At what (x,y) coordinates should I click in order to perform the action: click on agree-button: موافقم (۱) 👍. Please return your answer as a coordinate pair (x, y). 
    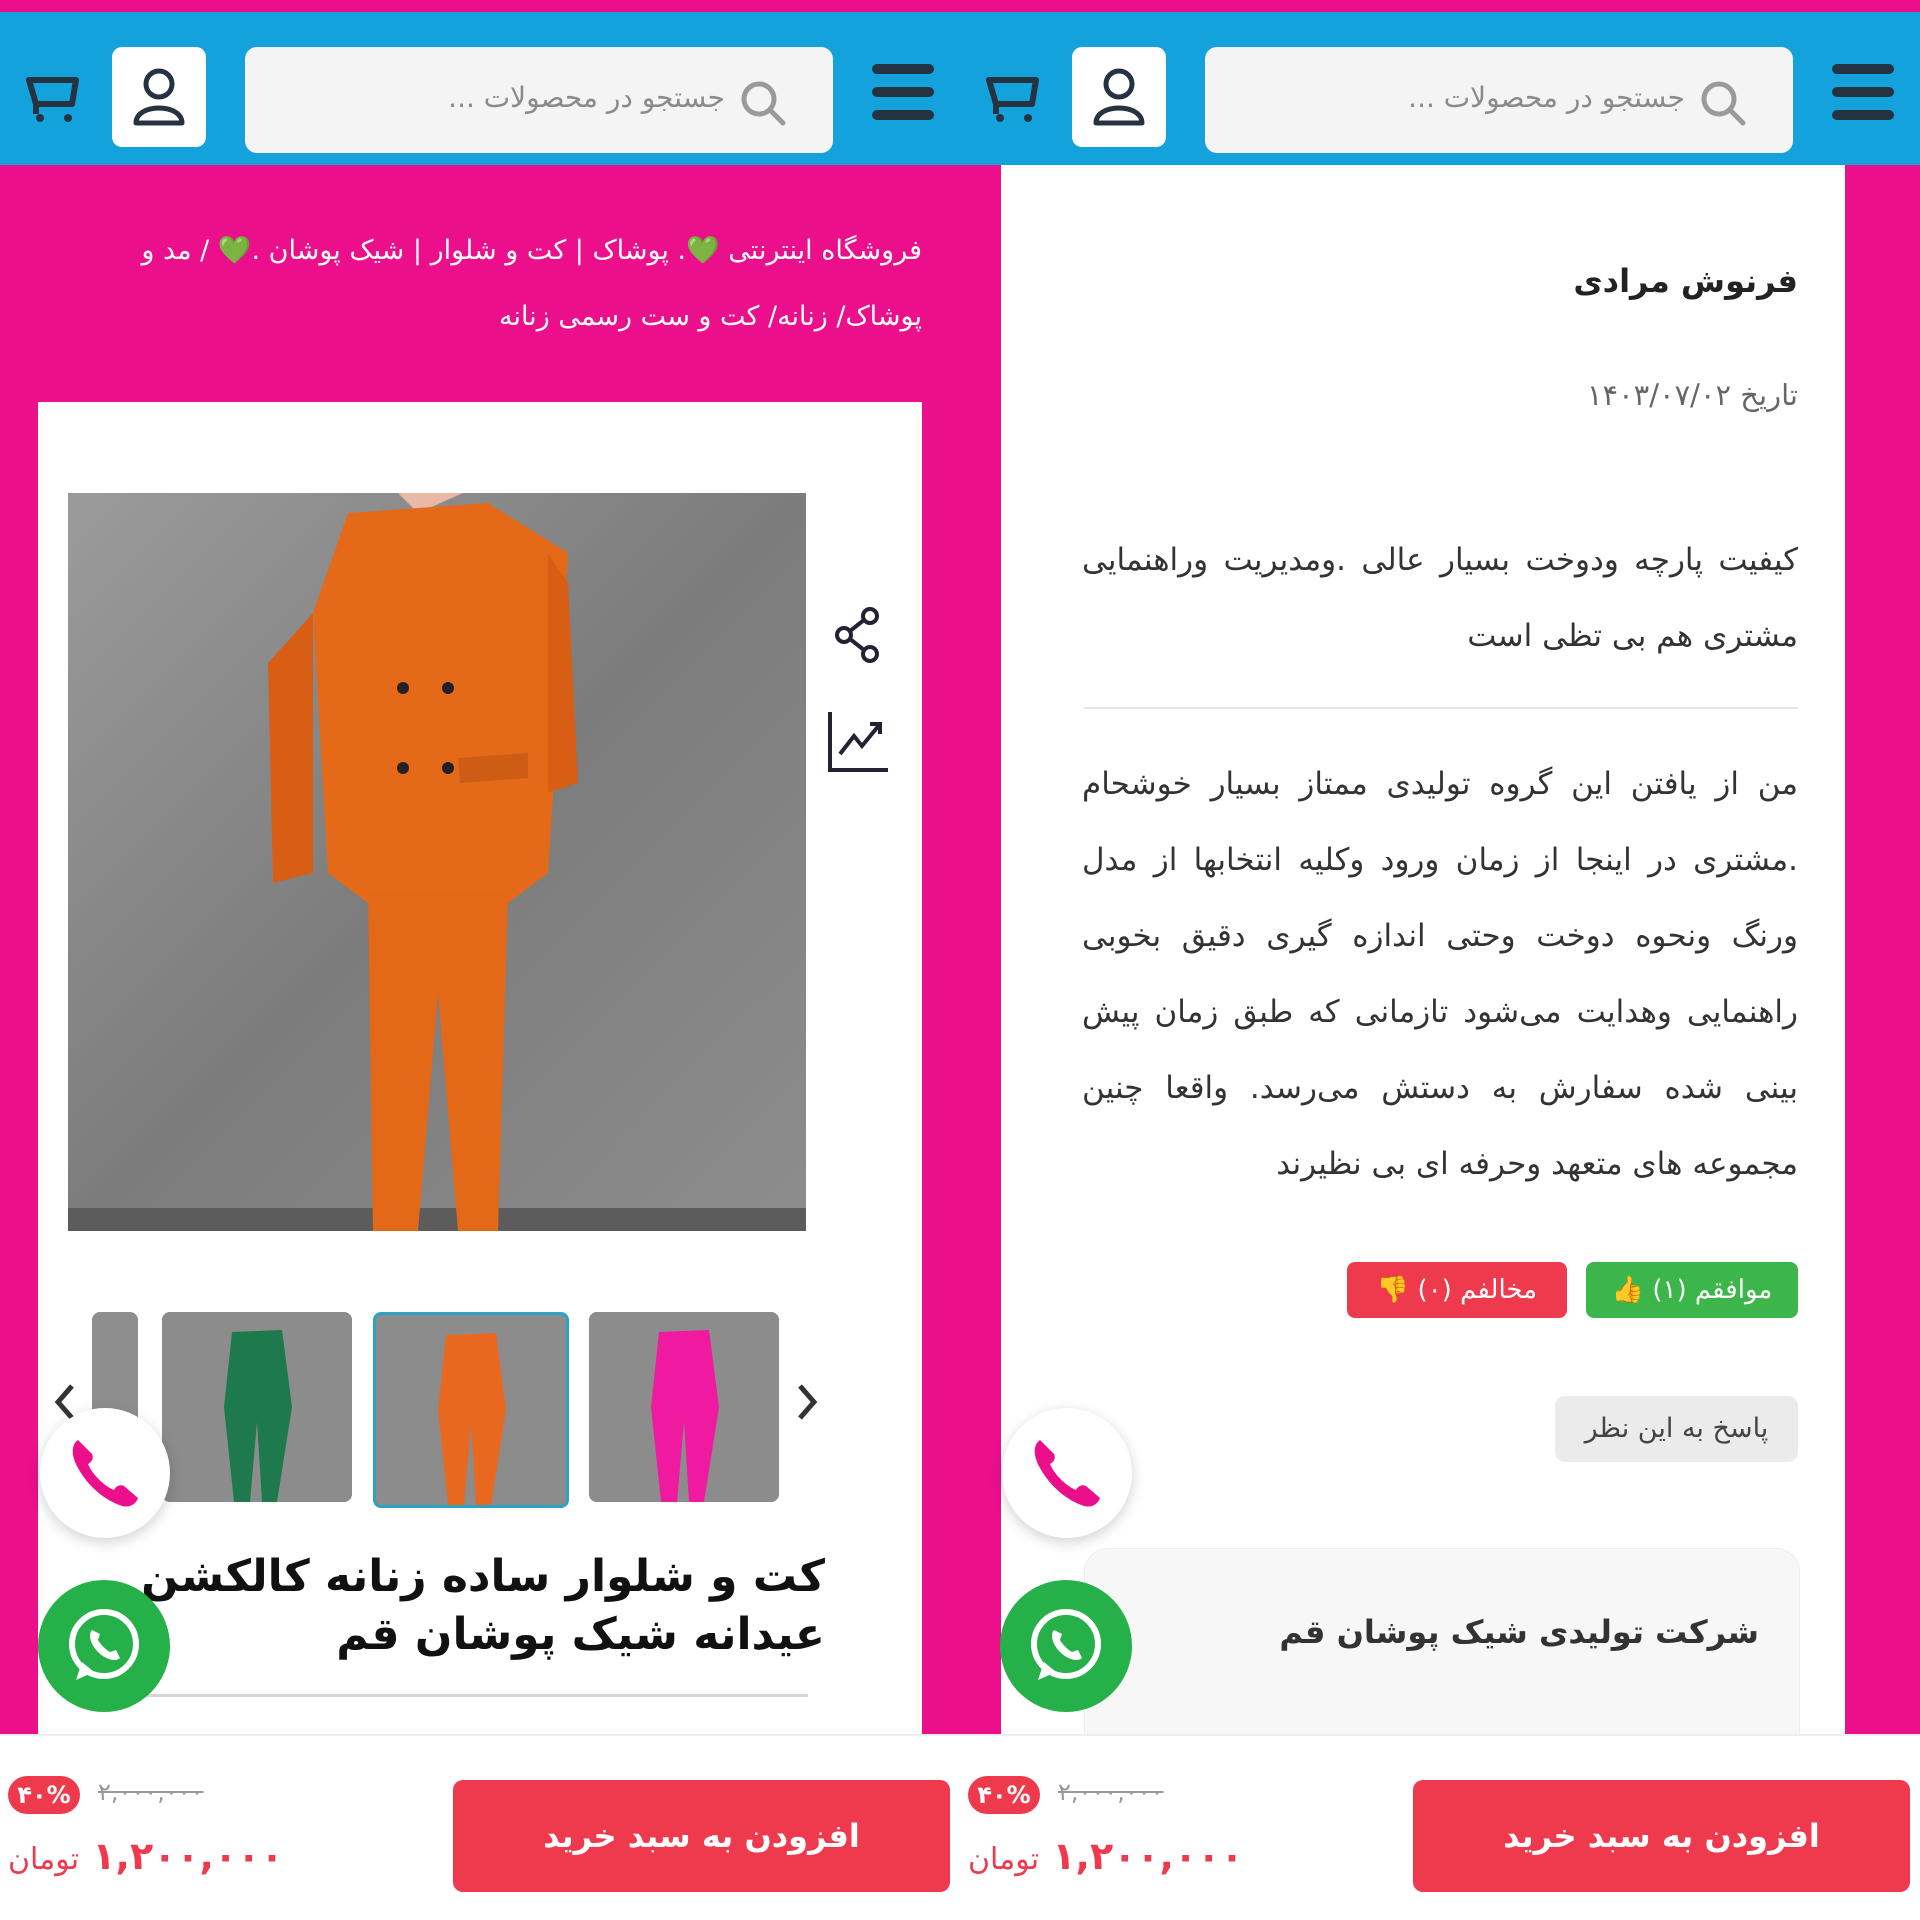
    Looking at the image, I should click on (1692, 1290).